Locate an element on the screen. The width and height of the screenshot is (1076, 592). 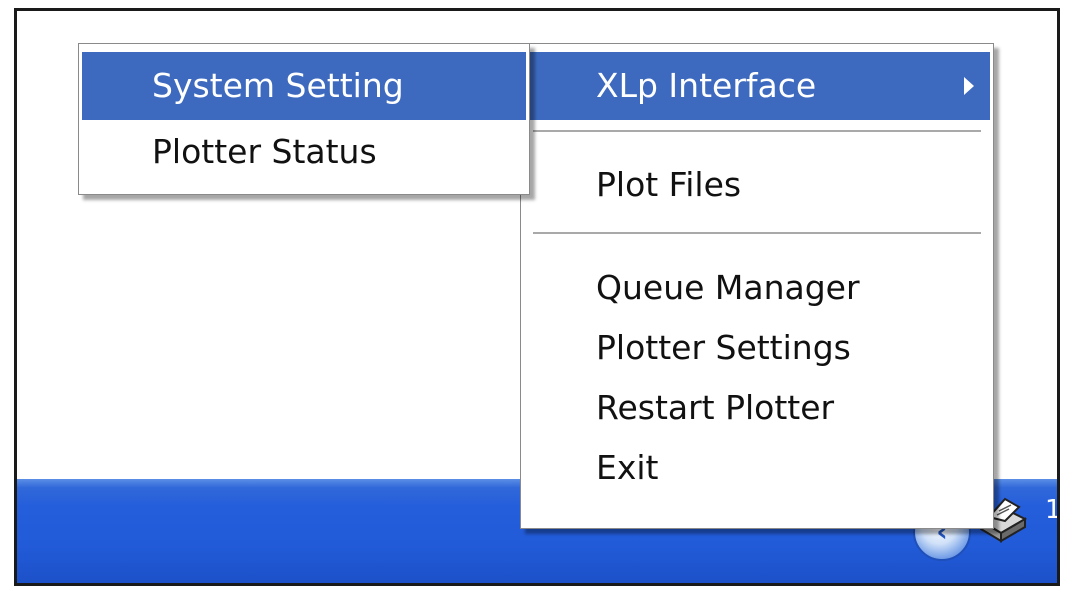
menu-item-restart-plotter: Restart Plotter is located at coordinates (757, 408).